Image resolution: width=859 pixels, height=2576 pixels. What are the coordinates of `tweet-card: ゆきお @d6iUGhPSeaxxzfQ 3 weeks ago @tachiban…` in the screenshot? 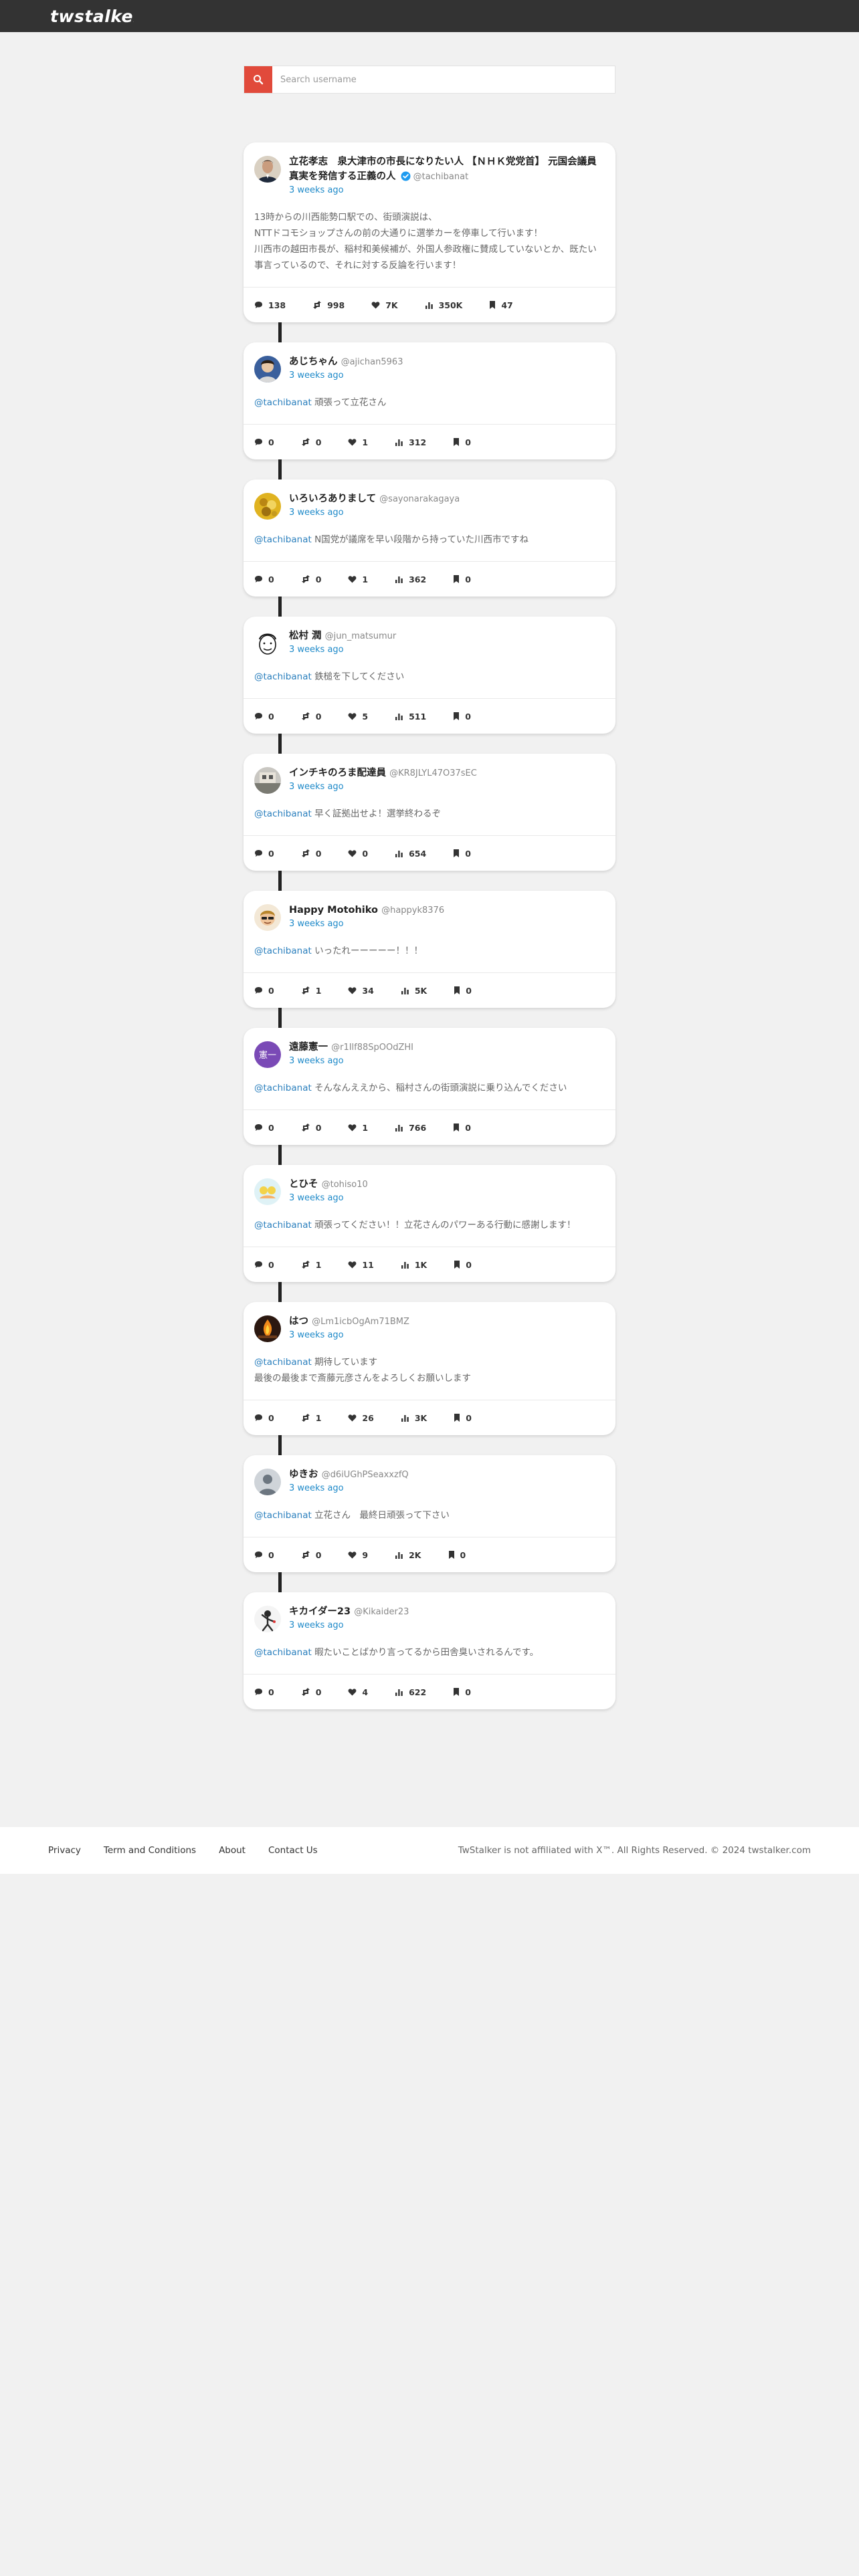 It's located at (429, 1513).